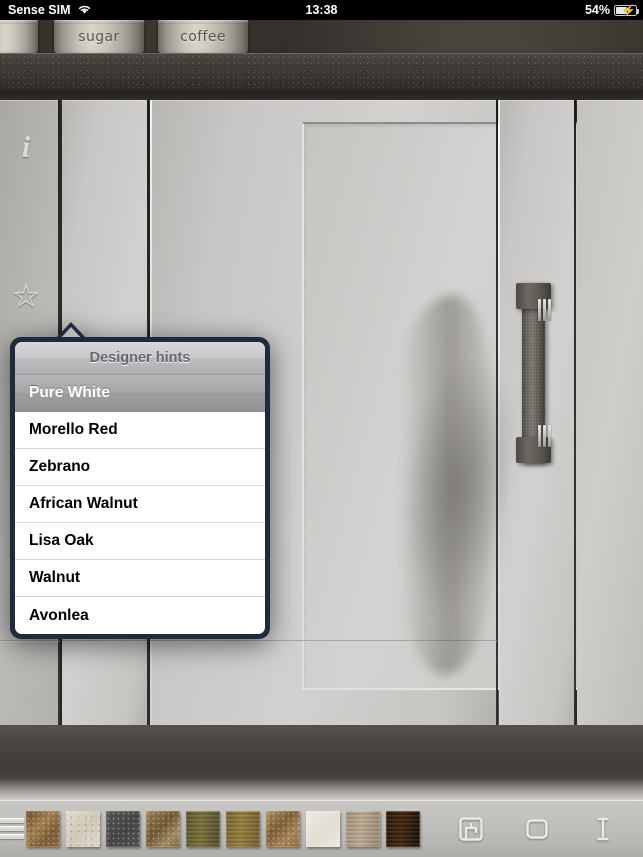 This screenshot has height=857, width=643. I want to click on canister-label: sugar, so click(99, 37).